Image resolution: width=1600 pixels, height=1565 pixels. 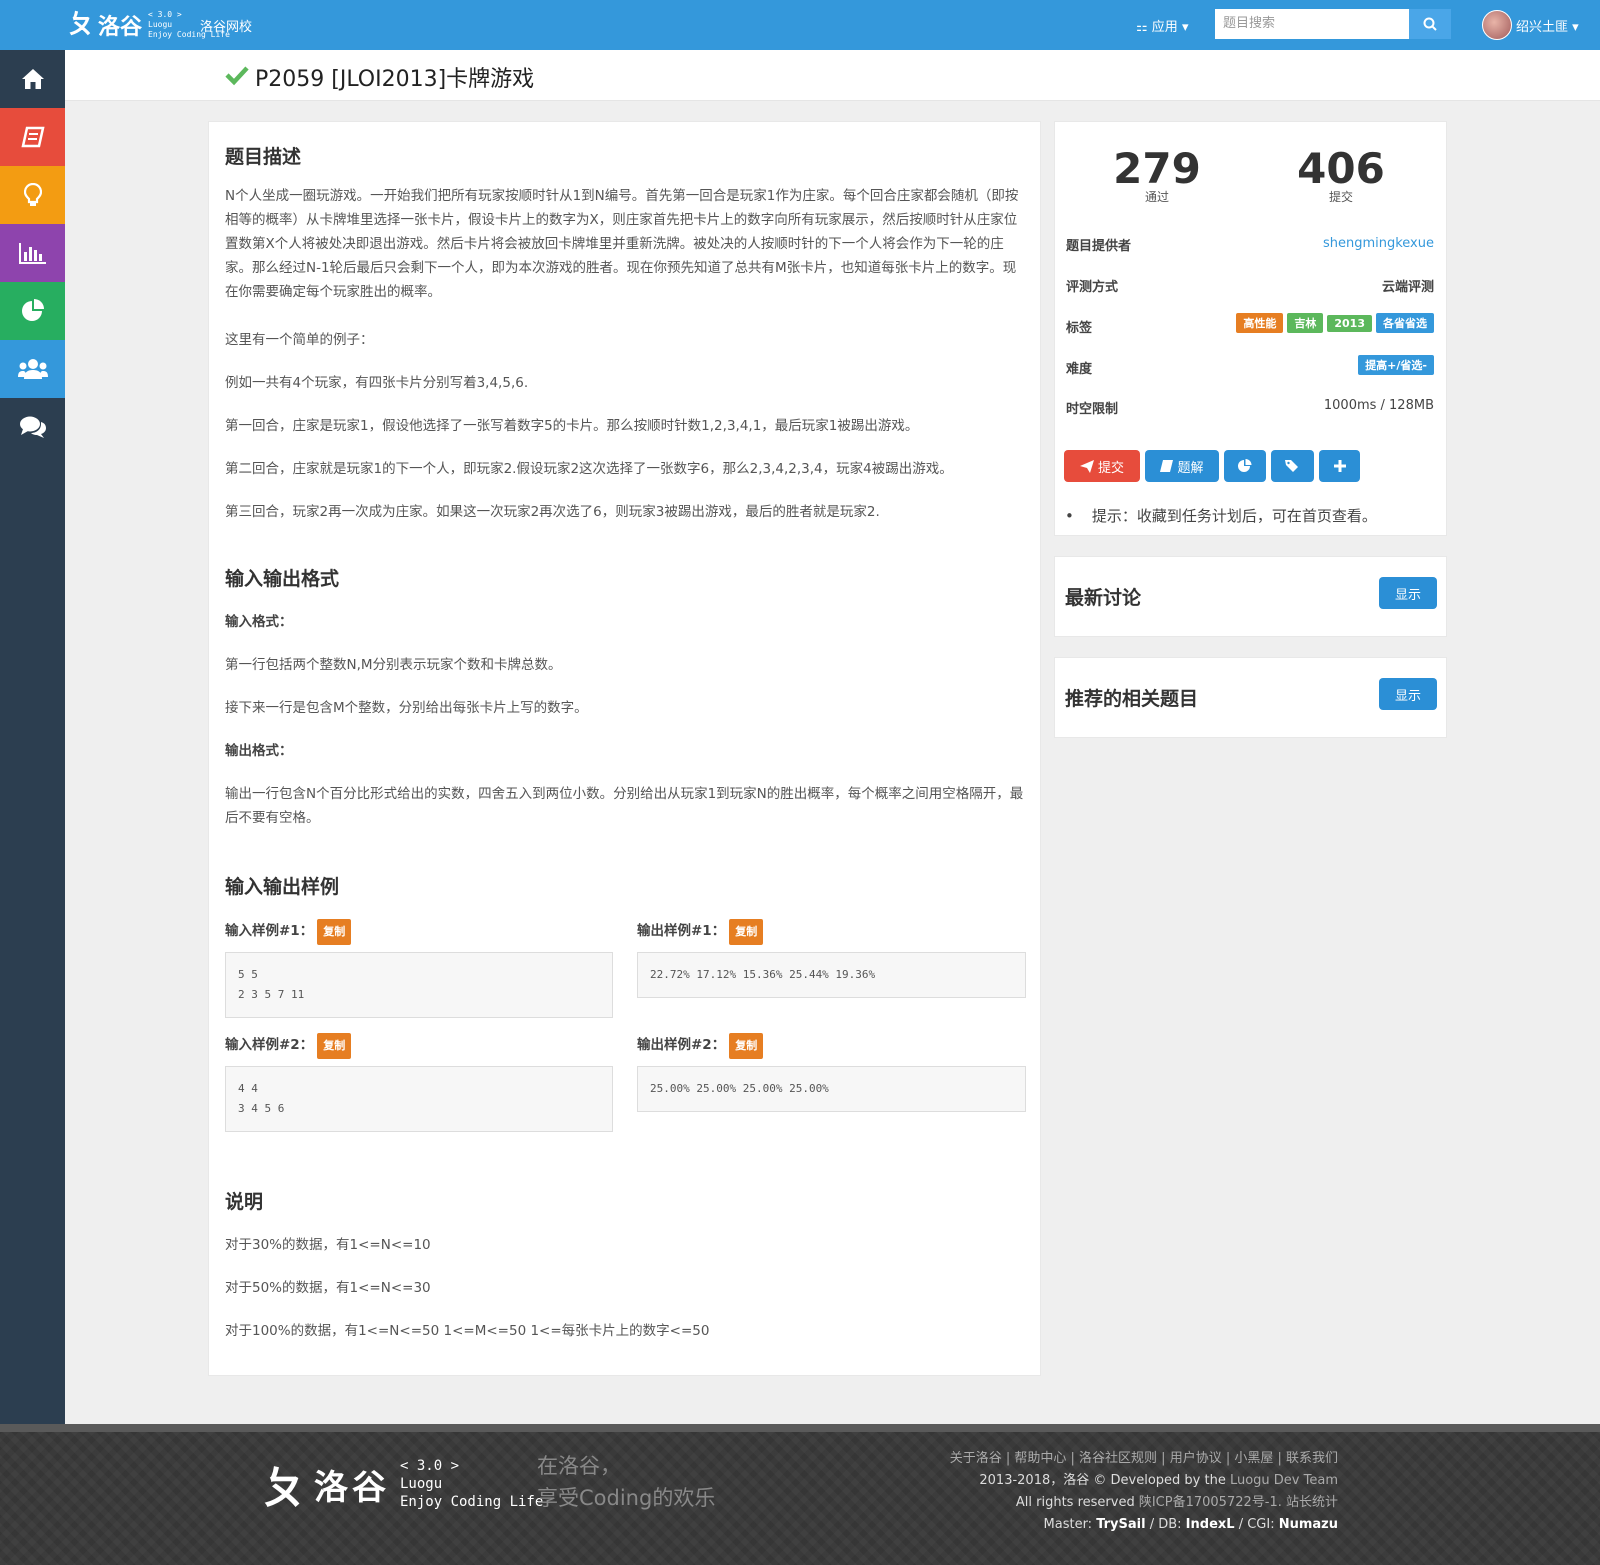 I want to click on search-icon, so click(x=1430, y=24).